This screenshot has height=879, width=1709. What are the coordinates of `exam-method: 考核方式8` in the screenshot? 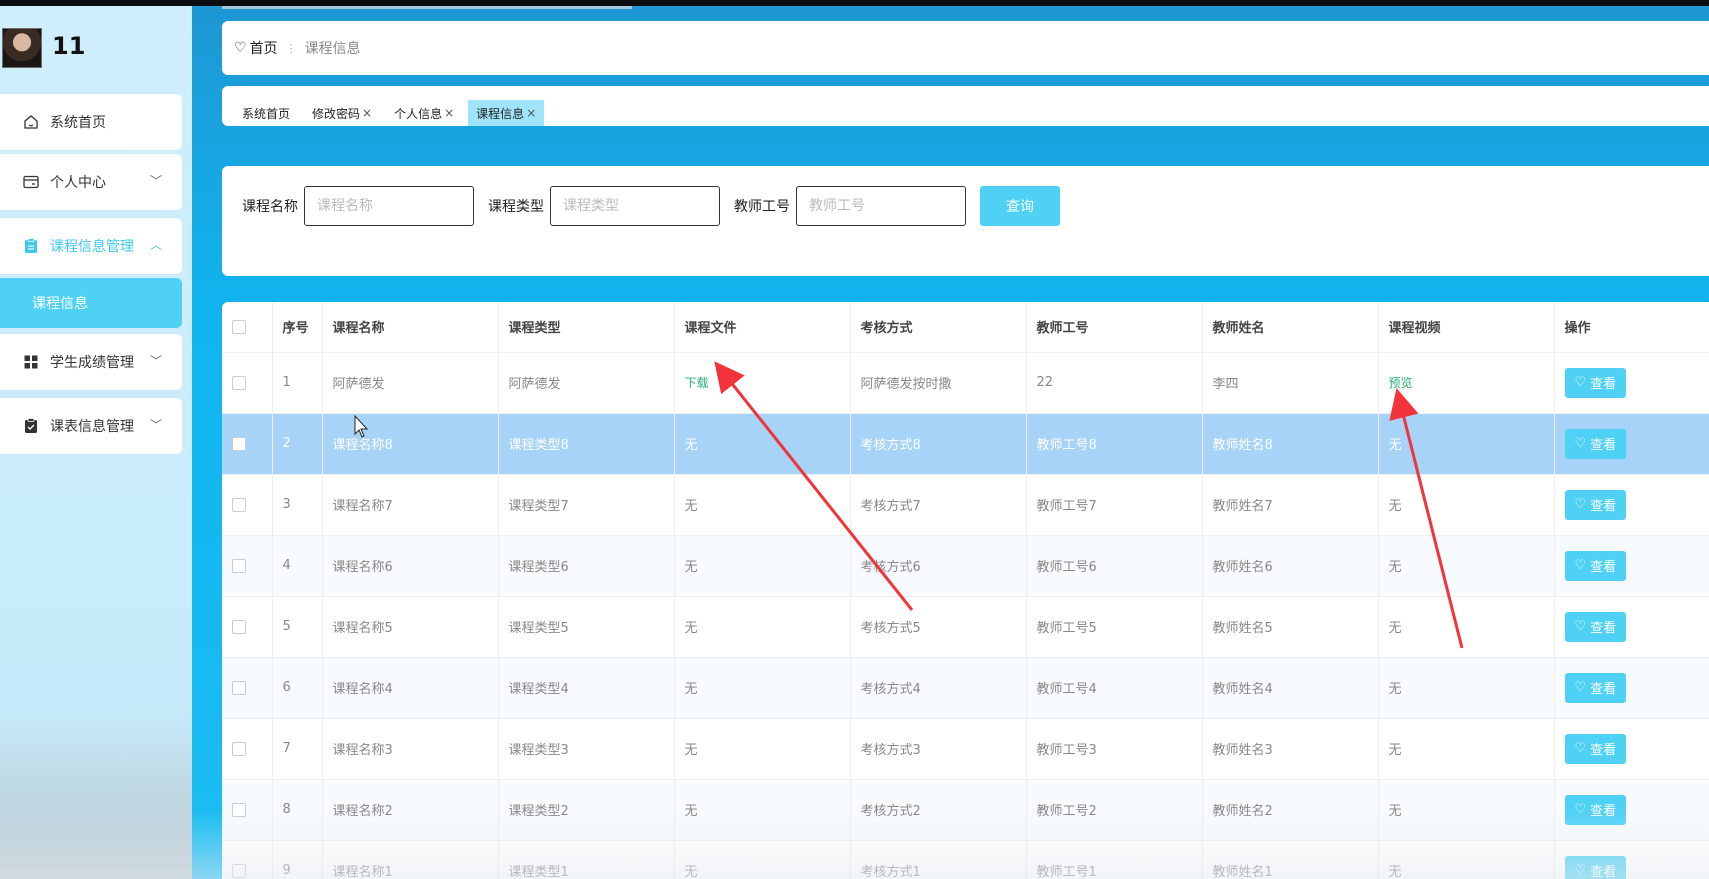 It's located at (890, 445).